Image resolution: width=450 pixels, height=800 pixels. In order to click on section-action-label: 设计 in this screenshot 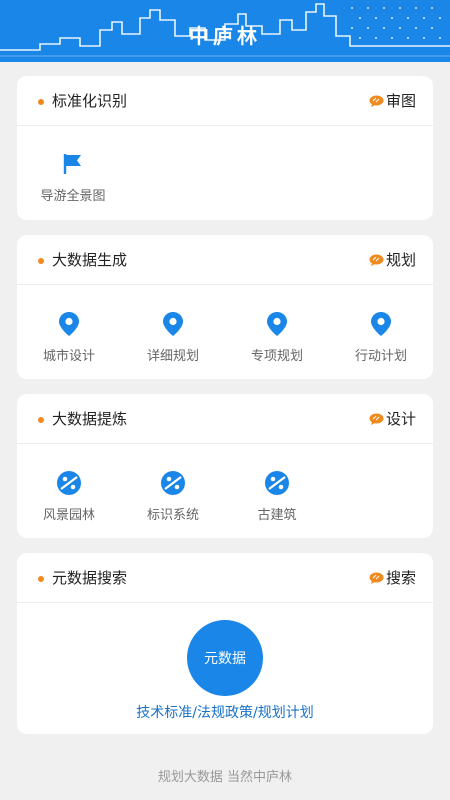, I will do `click(400, 419)`.